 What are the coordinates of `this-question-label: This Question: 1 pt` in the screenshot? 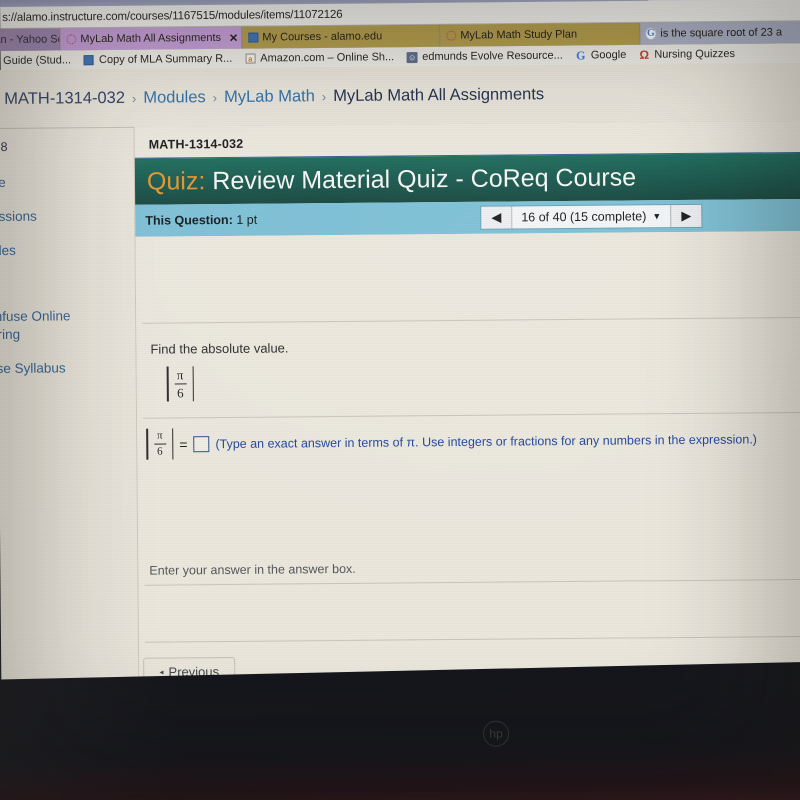 It's located at (201, 220).